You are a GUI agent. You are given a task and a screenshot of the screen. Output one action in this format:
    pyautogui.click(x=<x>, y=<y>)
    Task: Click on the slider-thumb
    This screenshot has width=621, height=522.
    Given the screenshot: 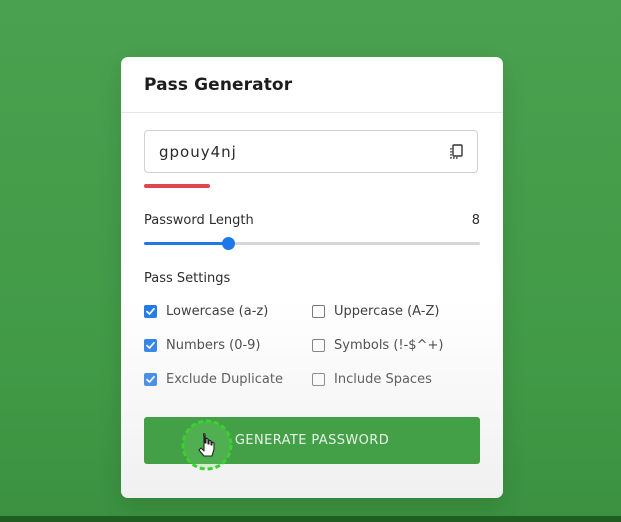 What is the action you would take?
    pyautogui.click(x=228, y=243)
    